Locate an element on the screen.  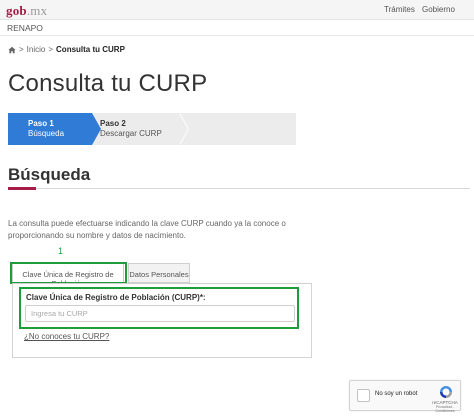
gob-mx-logo: gob.mx is located at coordinates (26, 11).